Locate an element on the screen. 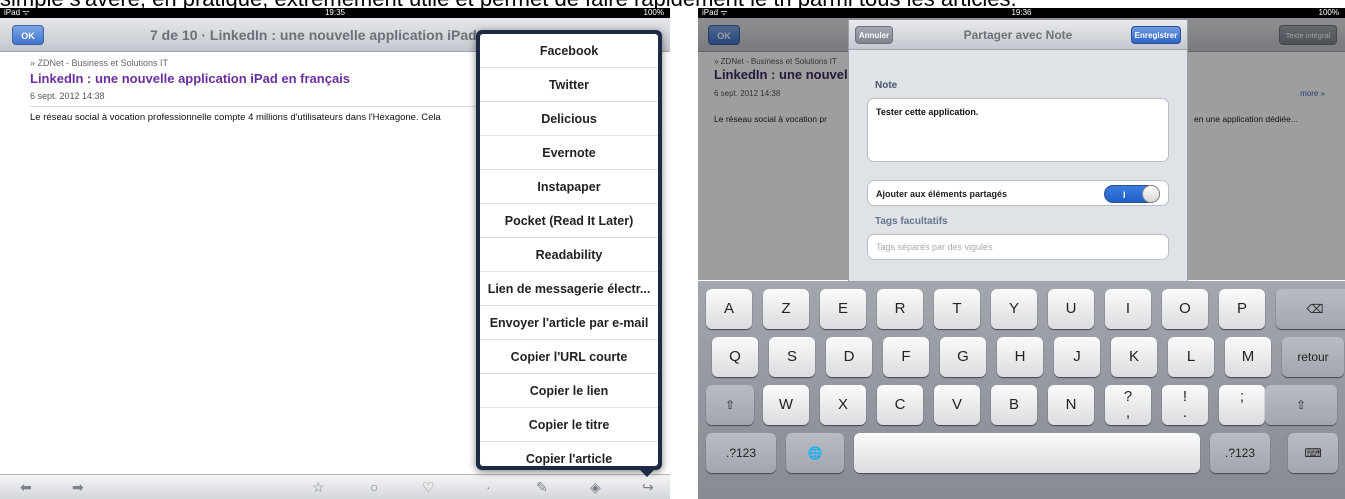 Image resolution: width=1345 pixels, height=499 pixels. edit-icon: ✎ is located at coordinates (542, 487).